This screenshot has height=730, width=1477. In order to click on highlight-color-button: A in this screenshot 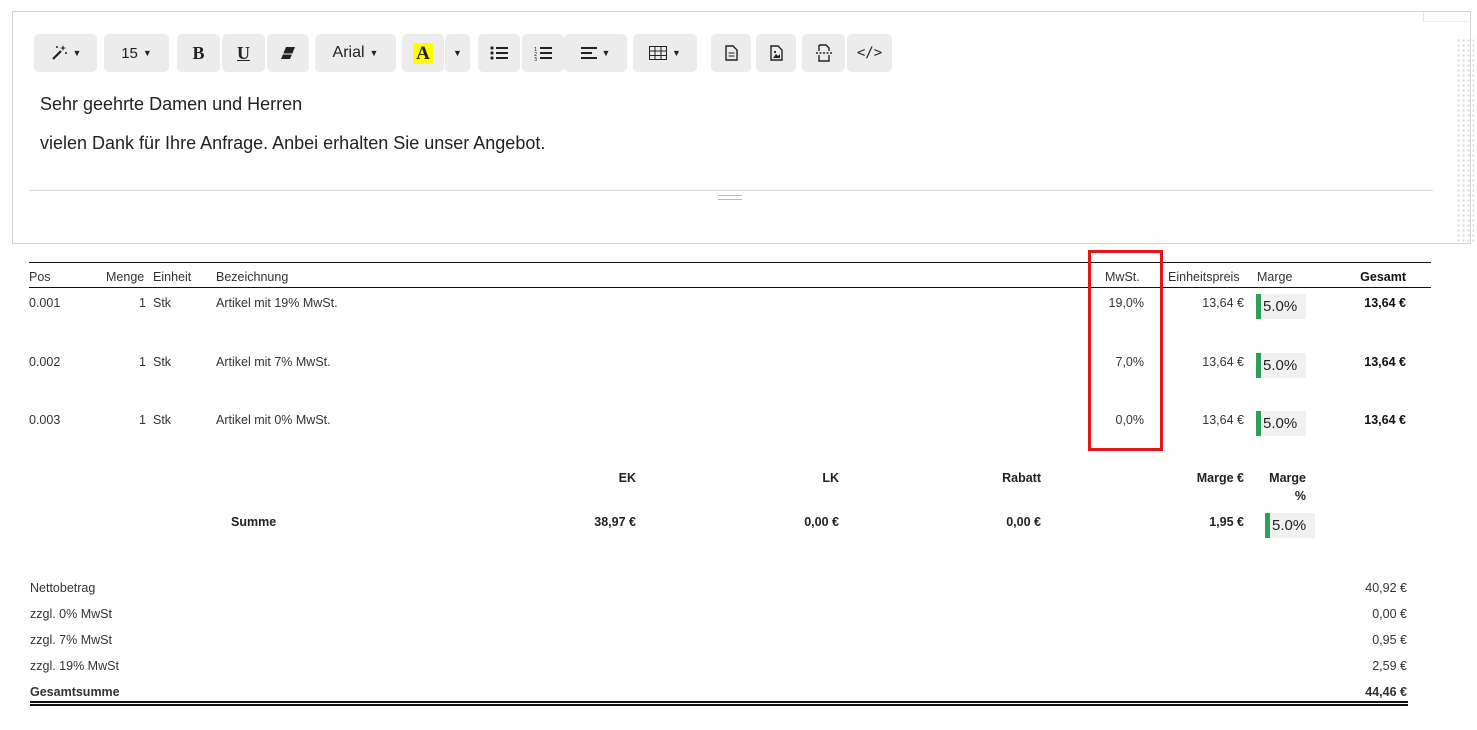, I will do `click(423, 53)`.